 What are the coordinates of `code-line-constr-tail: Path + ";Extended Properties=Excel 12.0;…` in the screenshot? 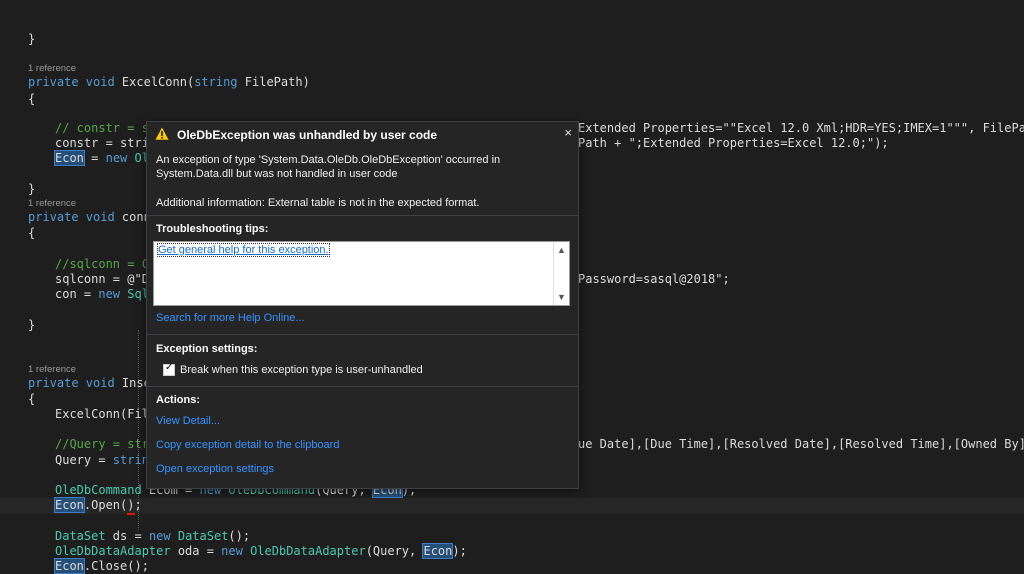 It's located at (733, 143).